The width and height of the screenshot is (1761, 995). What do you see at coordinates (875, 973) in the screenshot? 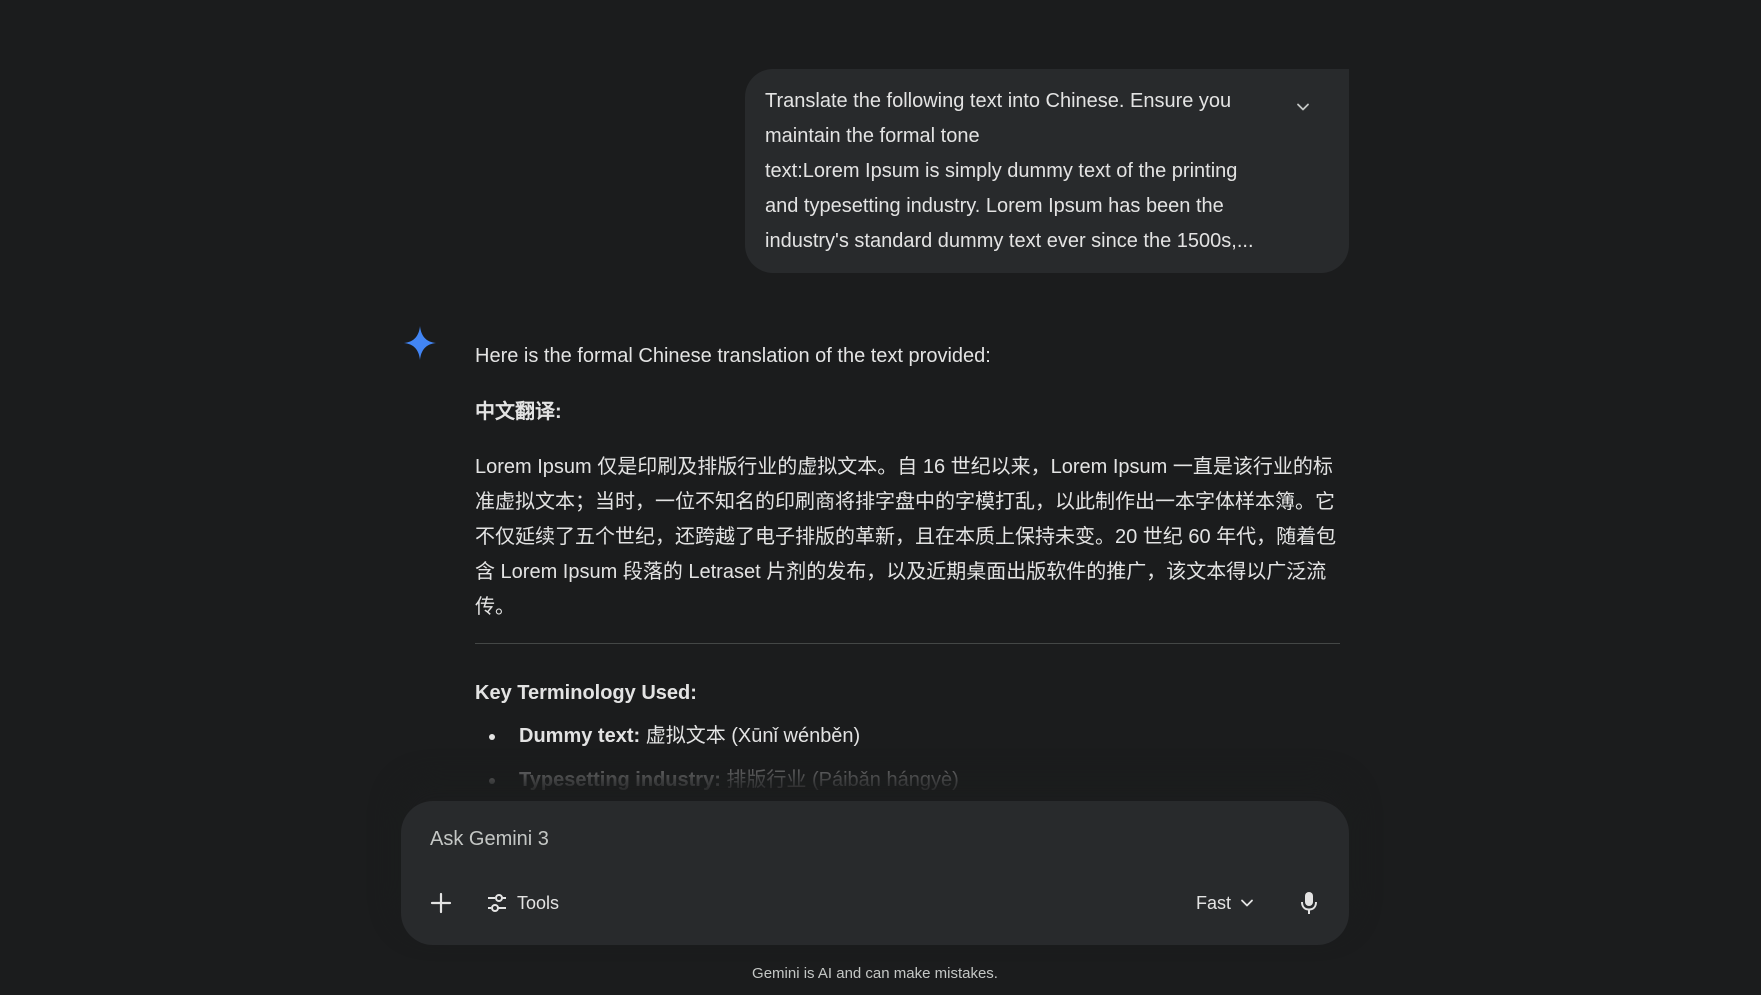
I see `disclaimer: Gemini is AI and can make mistakes.` at bounding box center [875, 973].